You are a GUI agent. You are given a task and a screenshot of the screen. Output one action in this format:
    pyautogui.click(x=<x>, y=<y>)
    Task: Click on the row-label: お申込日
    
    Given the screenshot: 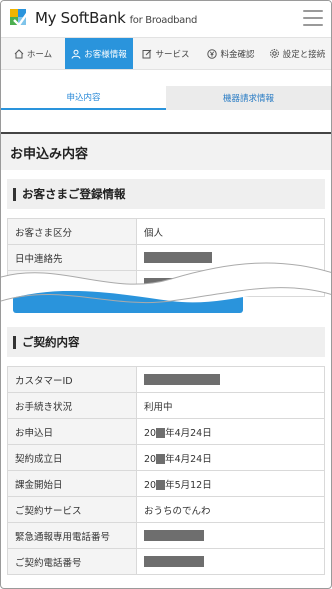 What is the action you would take?
    pyautogui.click(x=72, y=431)
    